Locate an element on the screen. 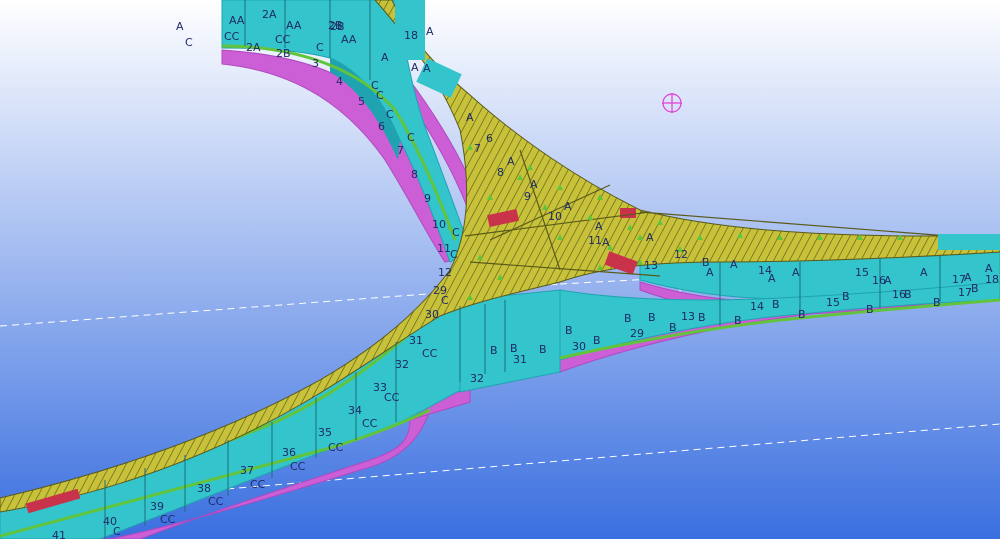  grid-number-label: 41 is located at coordinates (59, 534).